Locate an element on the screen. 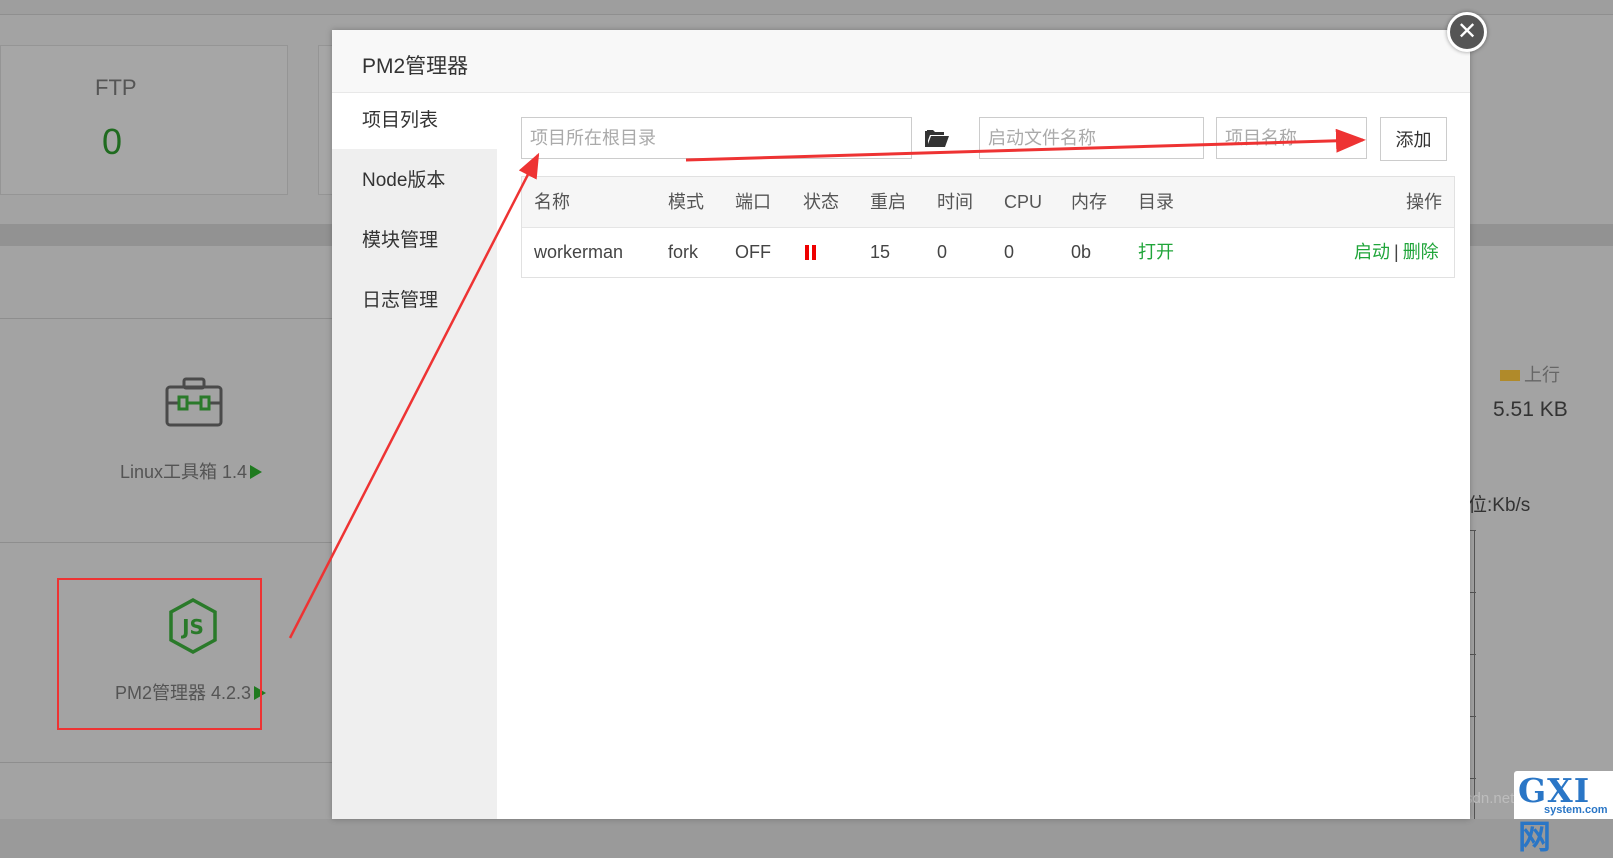  root-dir-input is located at coordinates (716, 138).